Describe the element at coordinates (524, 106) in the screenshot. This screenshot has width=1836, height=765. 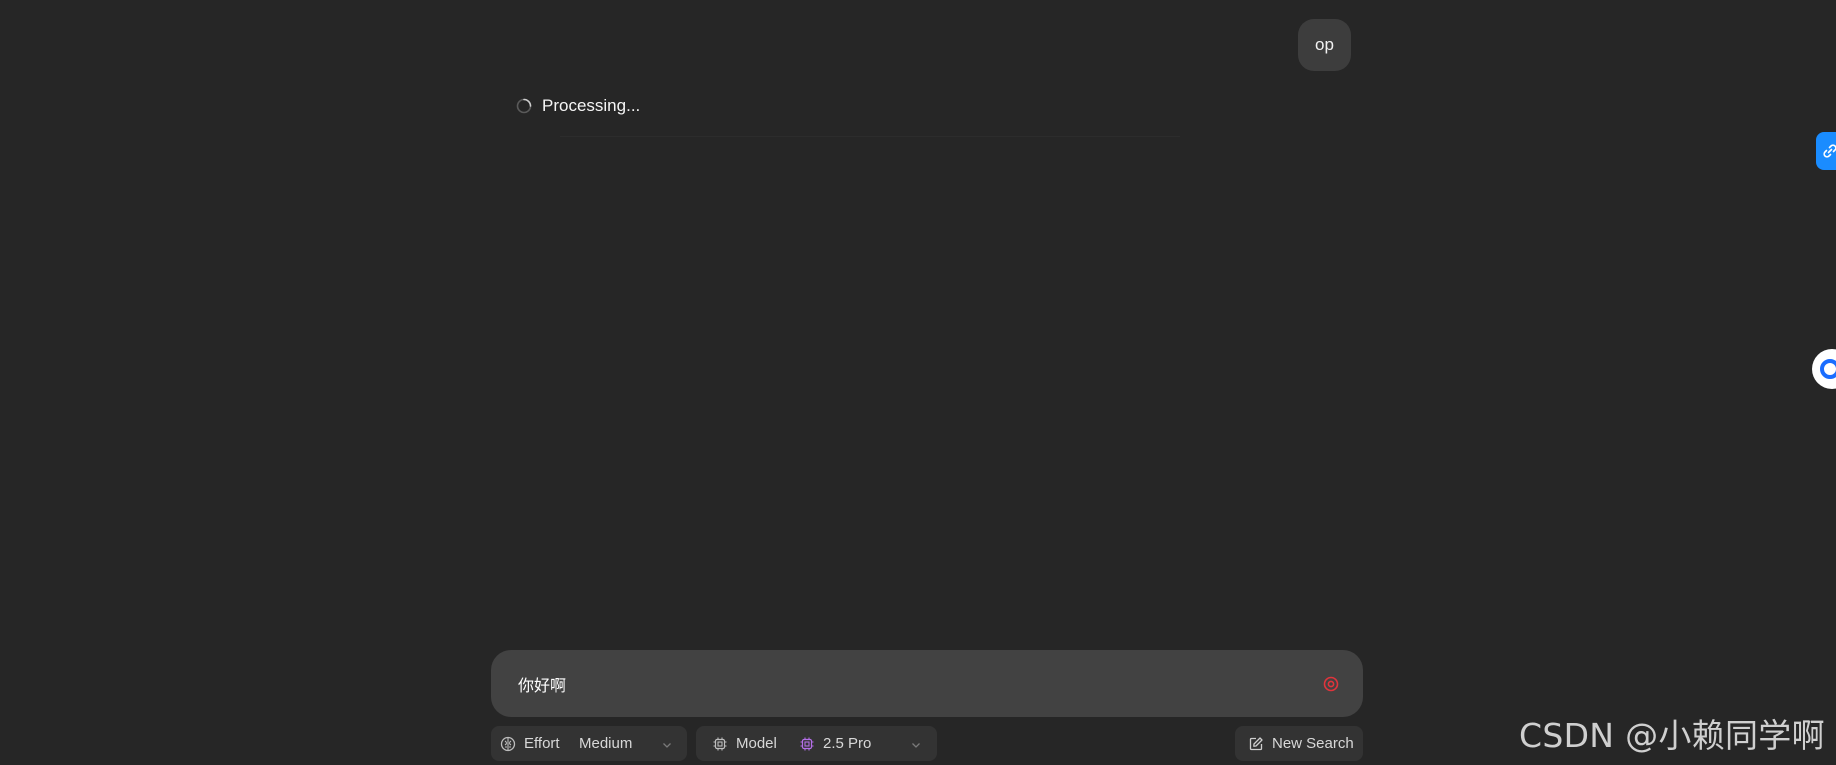
I see `spinner-icon` at that location.